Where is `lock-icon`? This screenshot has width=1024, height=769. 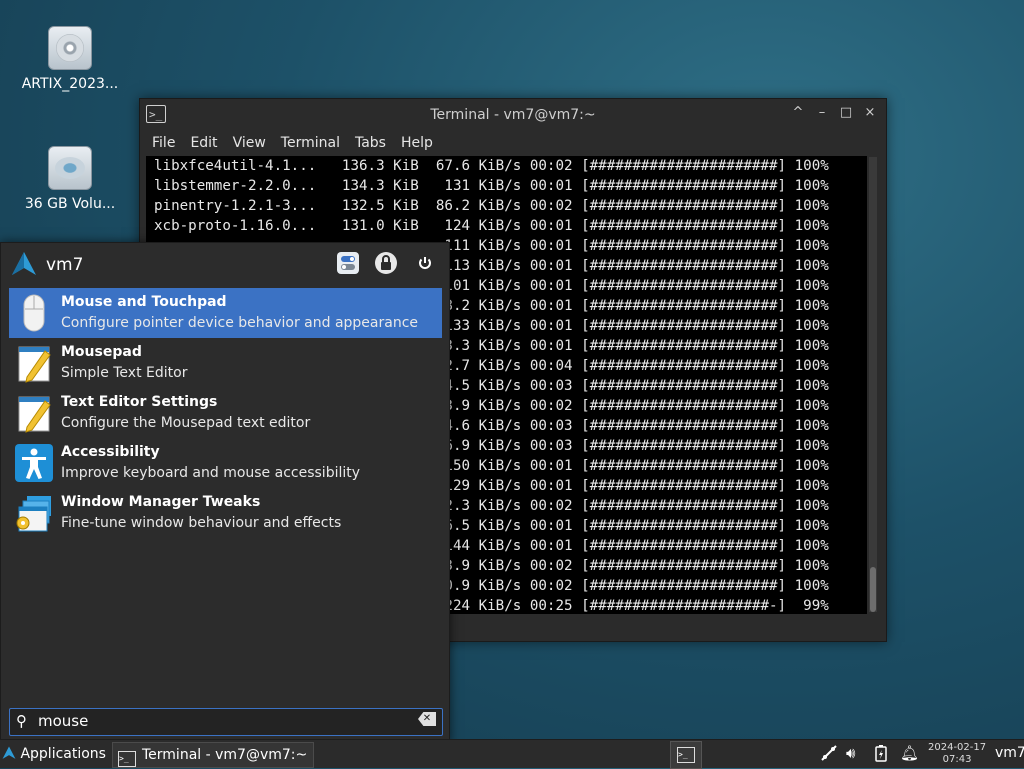
lock-icon is located at coordinates (386, 262).